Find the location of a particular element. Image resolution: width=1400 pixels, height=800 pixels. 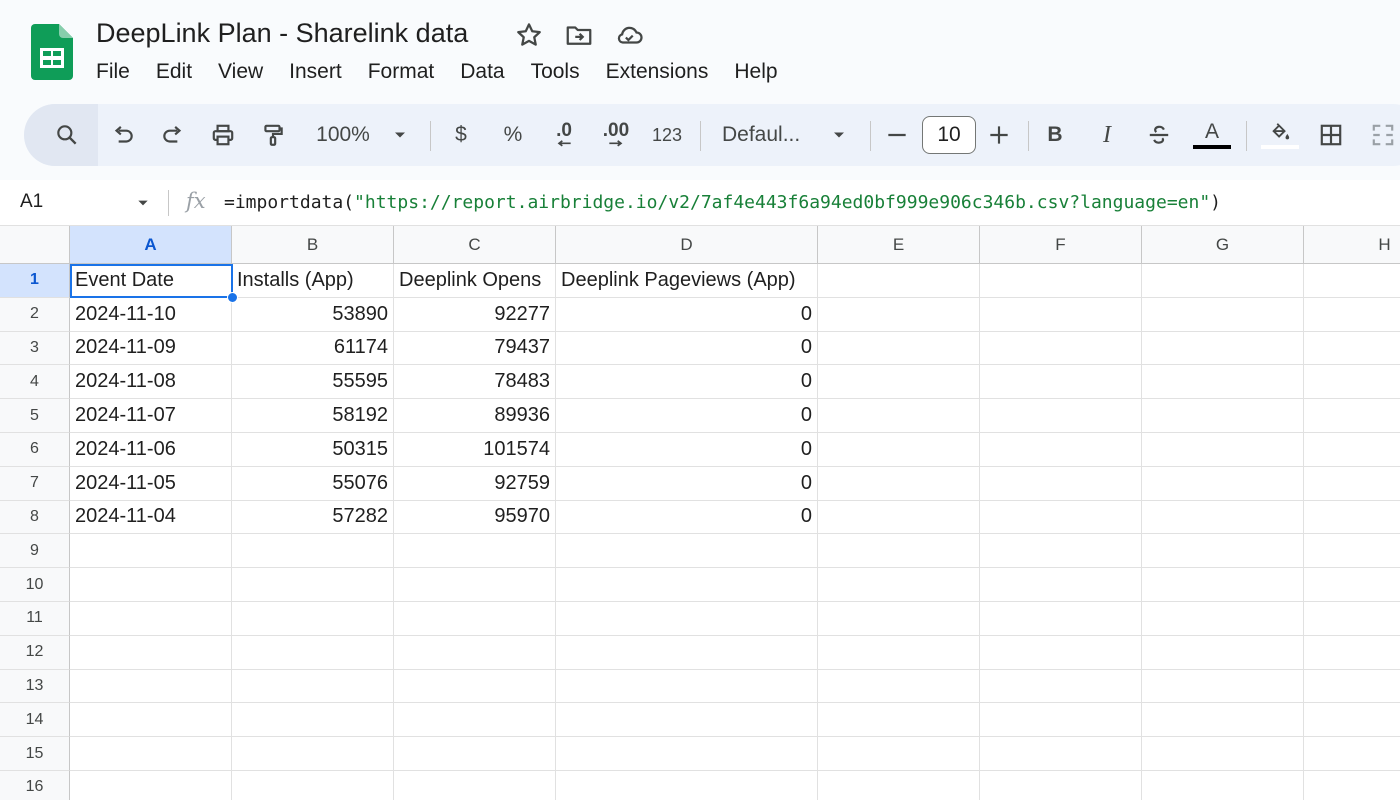

cell-e13 is located at coordinates (899, 686).